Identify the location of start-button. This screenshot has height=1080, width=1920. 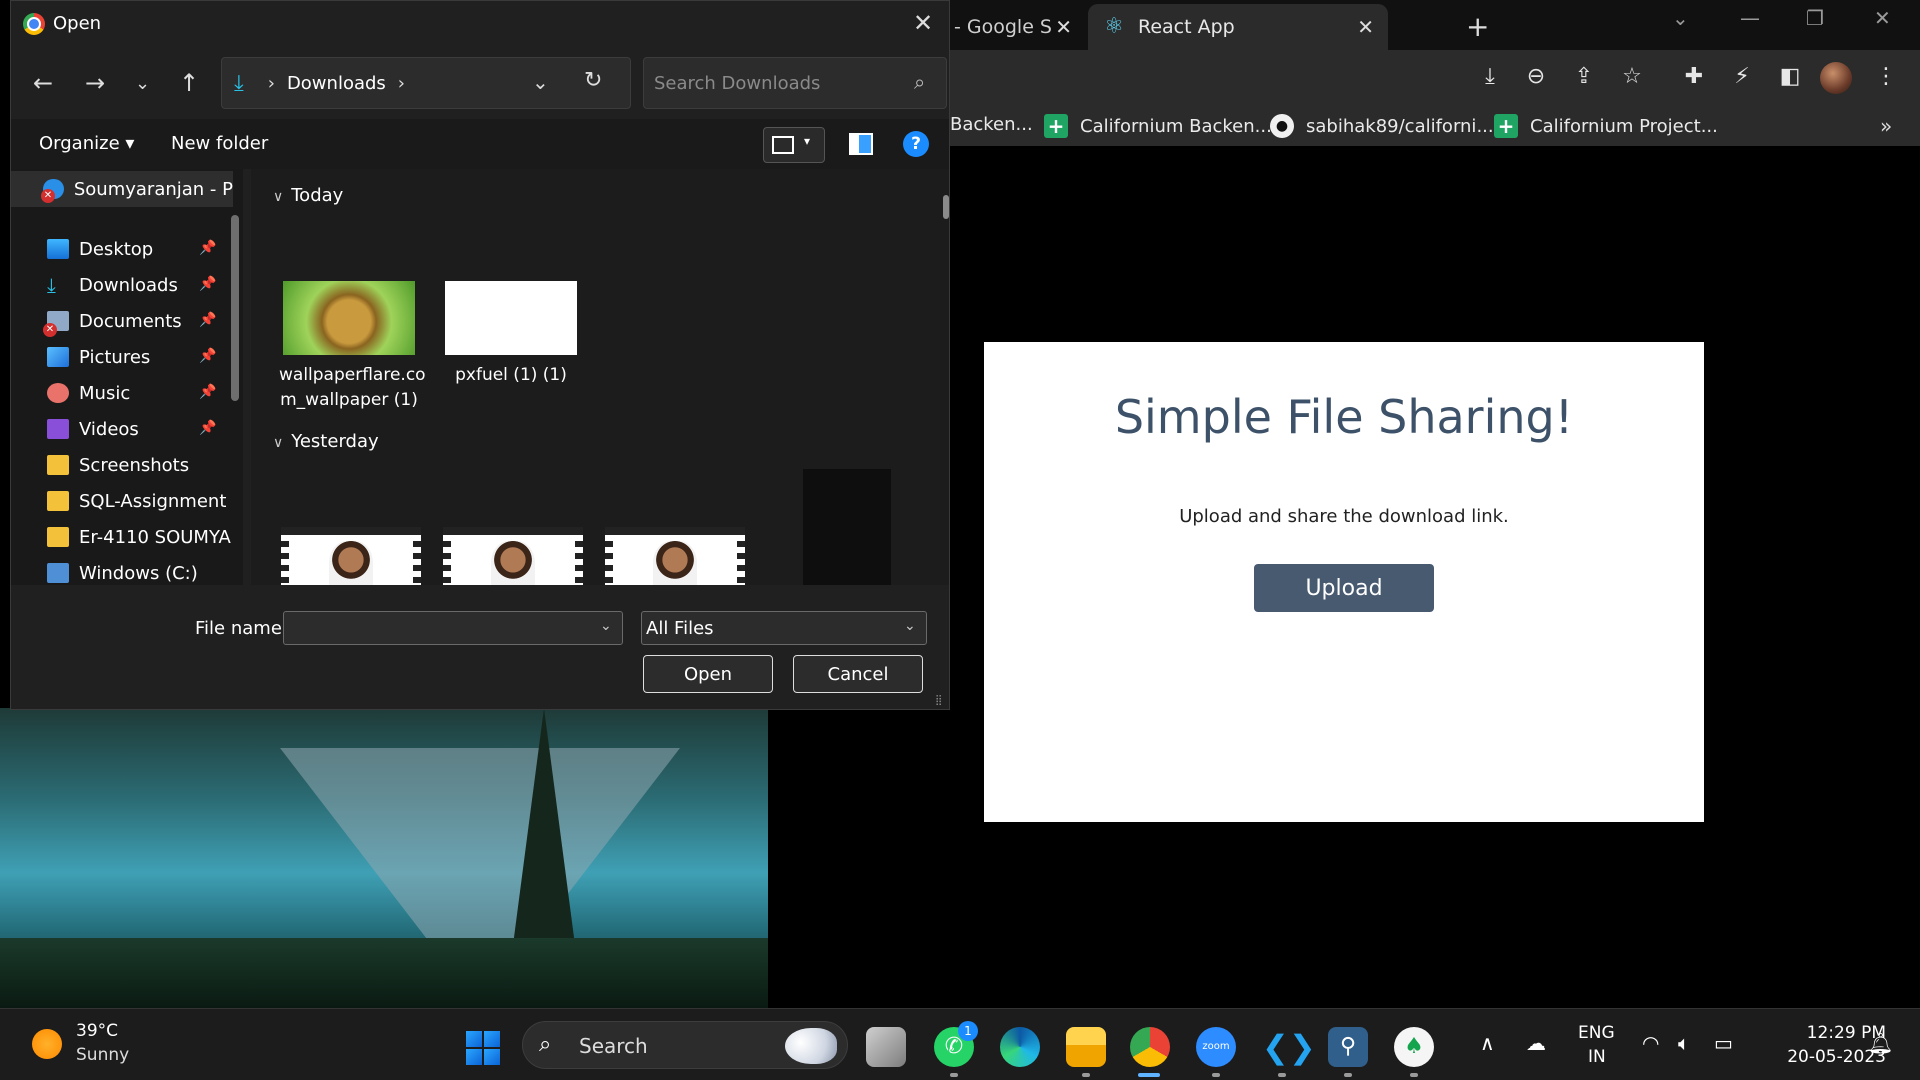
(483, 1048).